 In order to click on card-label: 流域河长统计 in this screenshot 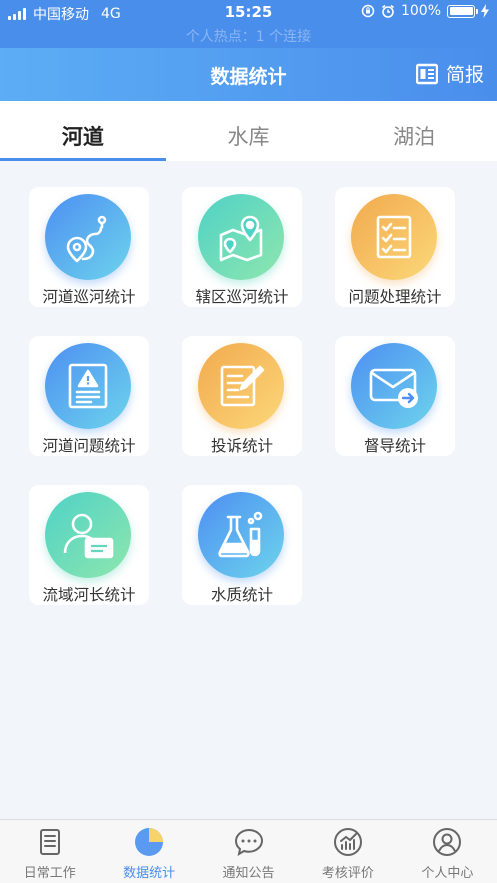, I will do `click(89, 595)`.